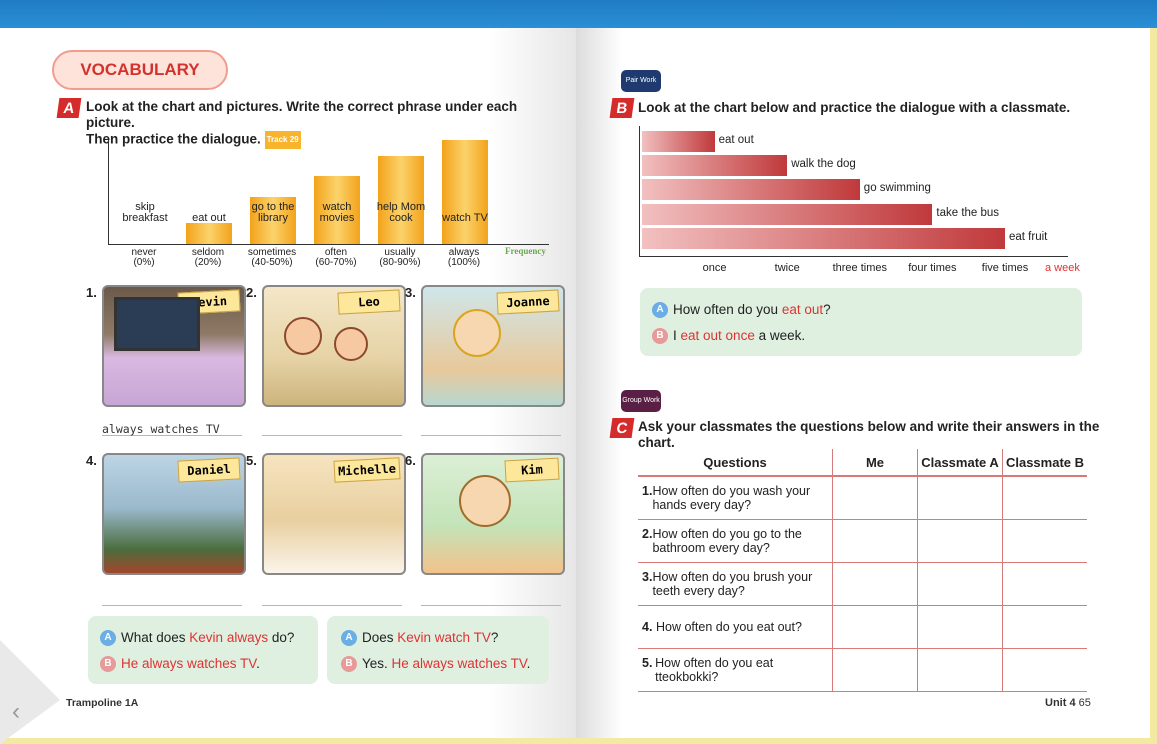 Image resolution: width=1157 pixels, height=744 pixels. I want to click on question-cell: 4. How often do you eat out?, so click(735, 627).